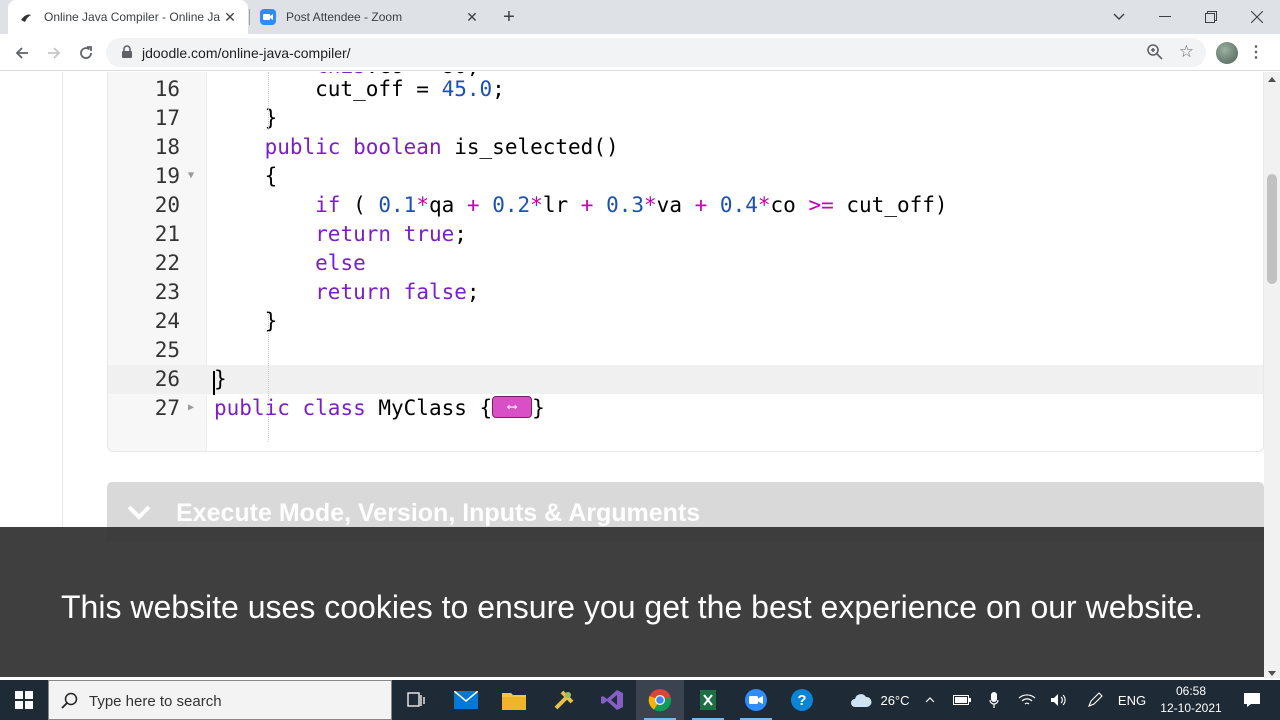  I want to click on line-number: 26, so click(167, 379).